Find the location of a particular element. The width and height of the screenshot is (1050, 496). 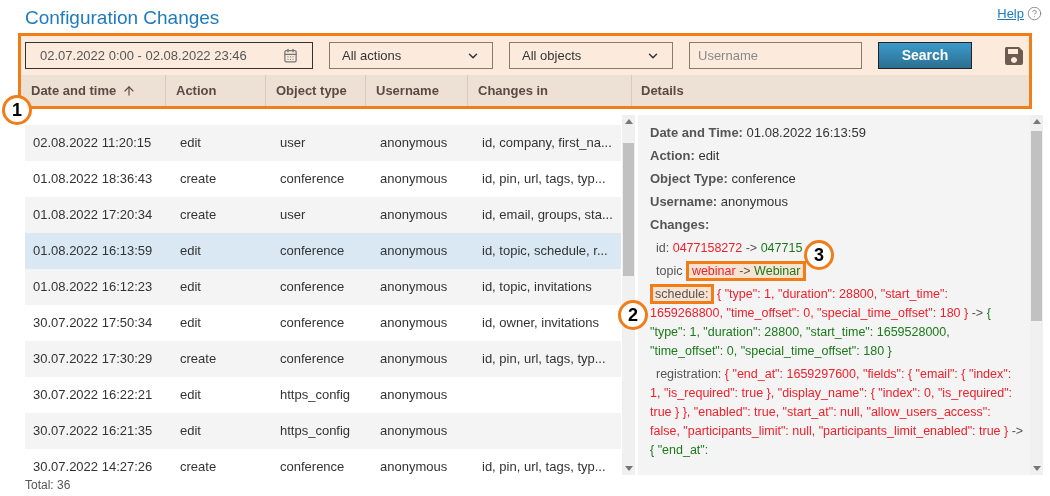

table-cell: 02.08.2022 11:20:15 is located at coordinates (92, 143).